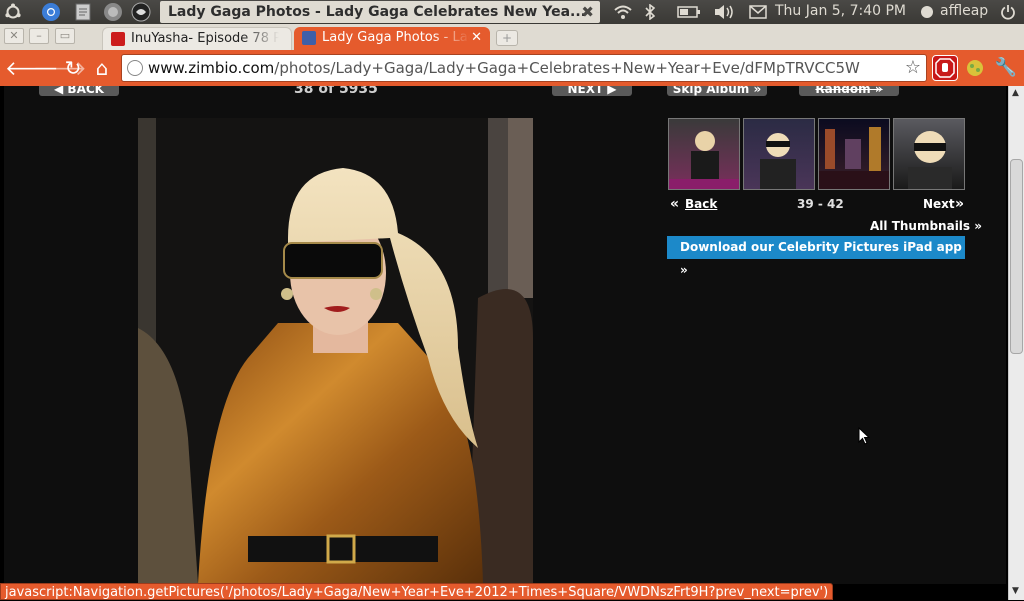 The height and width of the screenshot is (601, 1024). Describe the element at coordinates (926, 226) in the screenshot. I see `all-thumbnails-link: All Thumbnails »` at that location.